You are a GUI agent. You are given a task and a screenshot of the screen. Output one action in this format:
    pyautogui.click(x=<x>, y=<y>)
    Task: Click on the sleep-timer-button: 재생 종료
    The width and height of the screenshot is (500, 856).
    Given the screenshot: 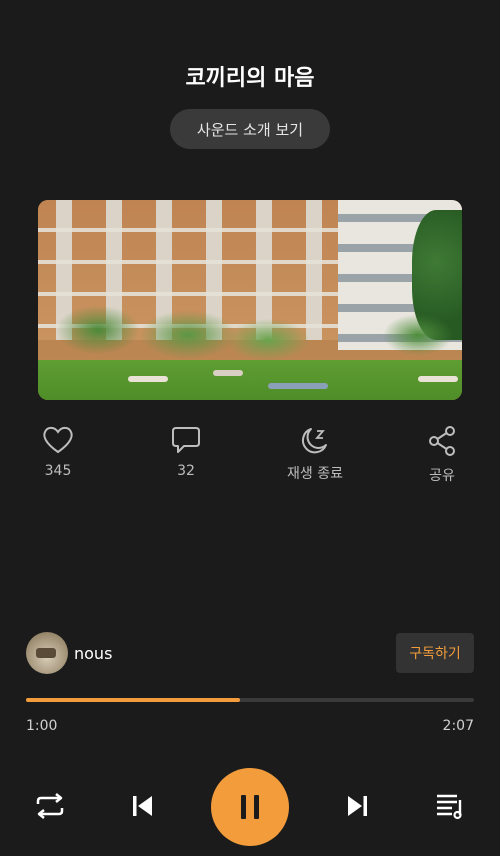 What is the action you would take?
    pyautogui.click(x=315, y=454)
    